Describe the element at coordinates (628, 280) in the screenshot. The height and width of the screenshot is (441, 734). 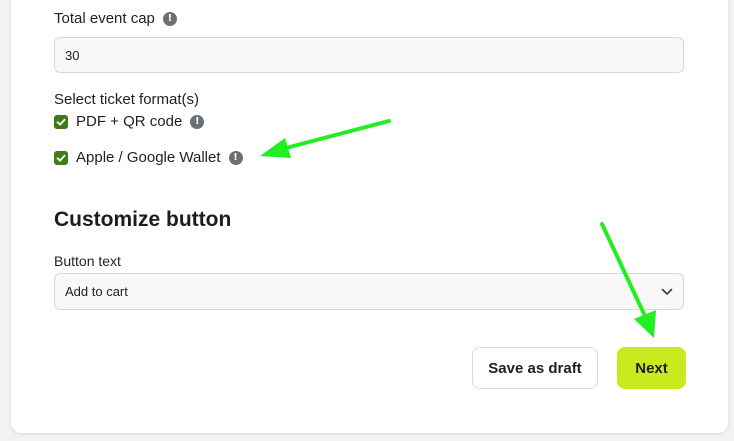
I see `arrow-to-next-button` at that location.